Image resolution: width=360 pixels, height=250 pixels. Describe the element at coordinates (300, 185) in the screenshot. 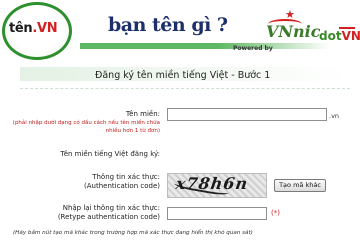

I see `new-code-button: Tạo mã khác` at that location.